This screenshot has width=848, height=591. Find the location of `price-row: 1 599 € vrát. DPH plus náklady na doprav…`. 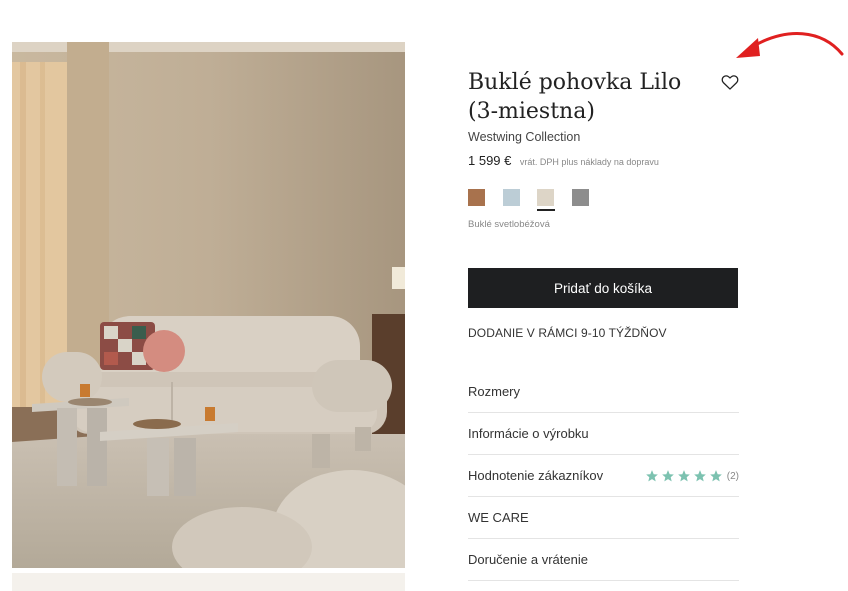

price-row: 1 599 € vrát. DPH plus náklady na doprav… is located at coordinates (563, 161).